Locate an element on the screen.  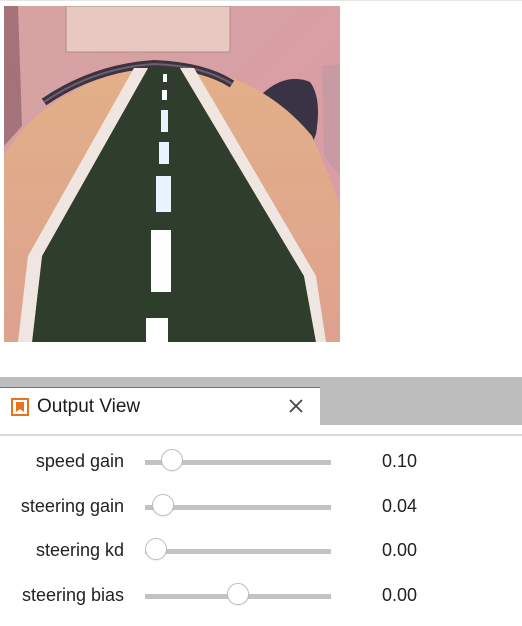
slider-label: steering kd is located at coordinates (79, 550).